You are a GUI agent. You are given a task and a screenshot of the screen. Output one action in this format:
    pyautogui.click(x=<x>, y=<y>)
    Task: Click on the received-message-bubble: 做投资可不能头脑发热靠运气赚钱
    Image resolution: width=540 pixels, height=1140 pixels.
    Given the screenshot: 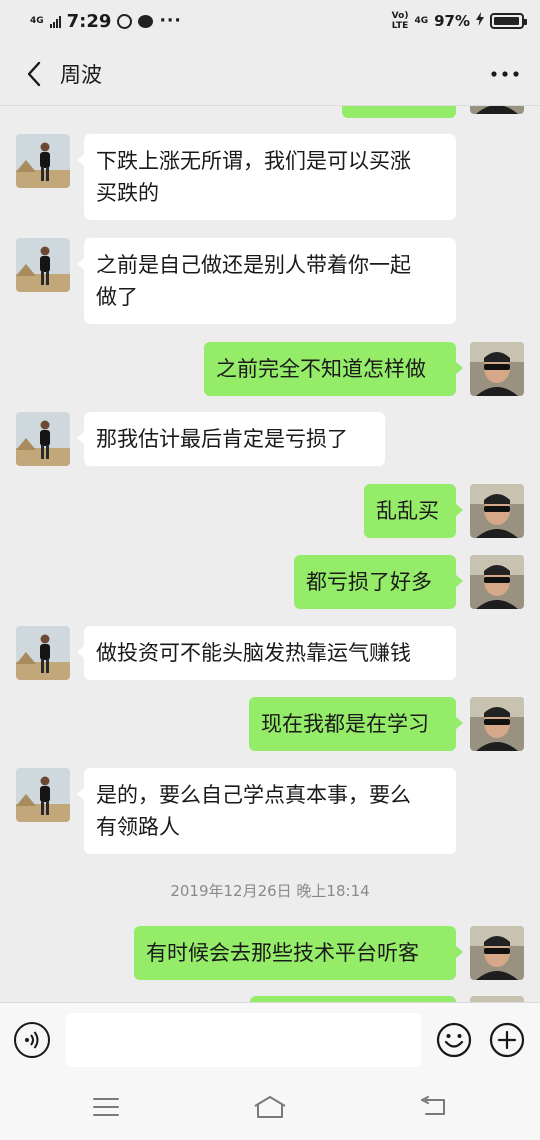 What is the action you would take?
    pyautogui.click(x=266, y=653)
    